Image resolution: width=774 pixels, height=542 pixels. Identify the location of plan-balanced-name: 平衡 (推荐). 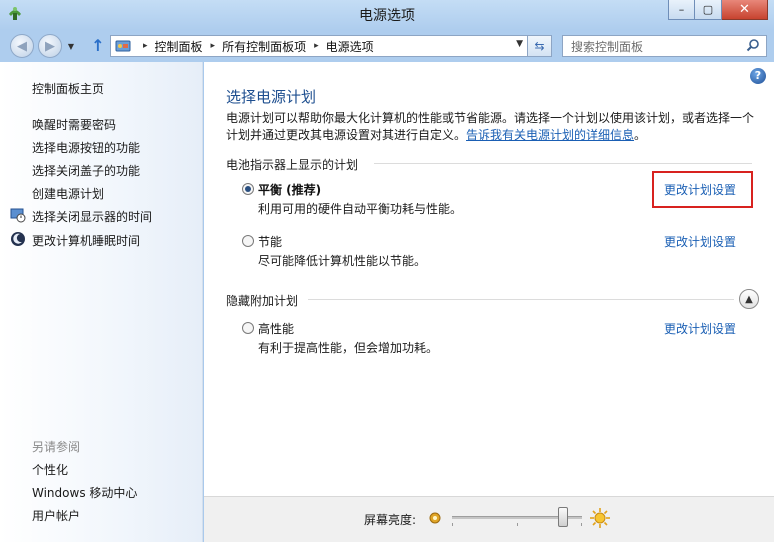
(289, 189).